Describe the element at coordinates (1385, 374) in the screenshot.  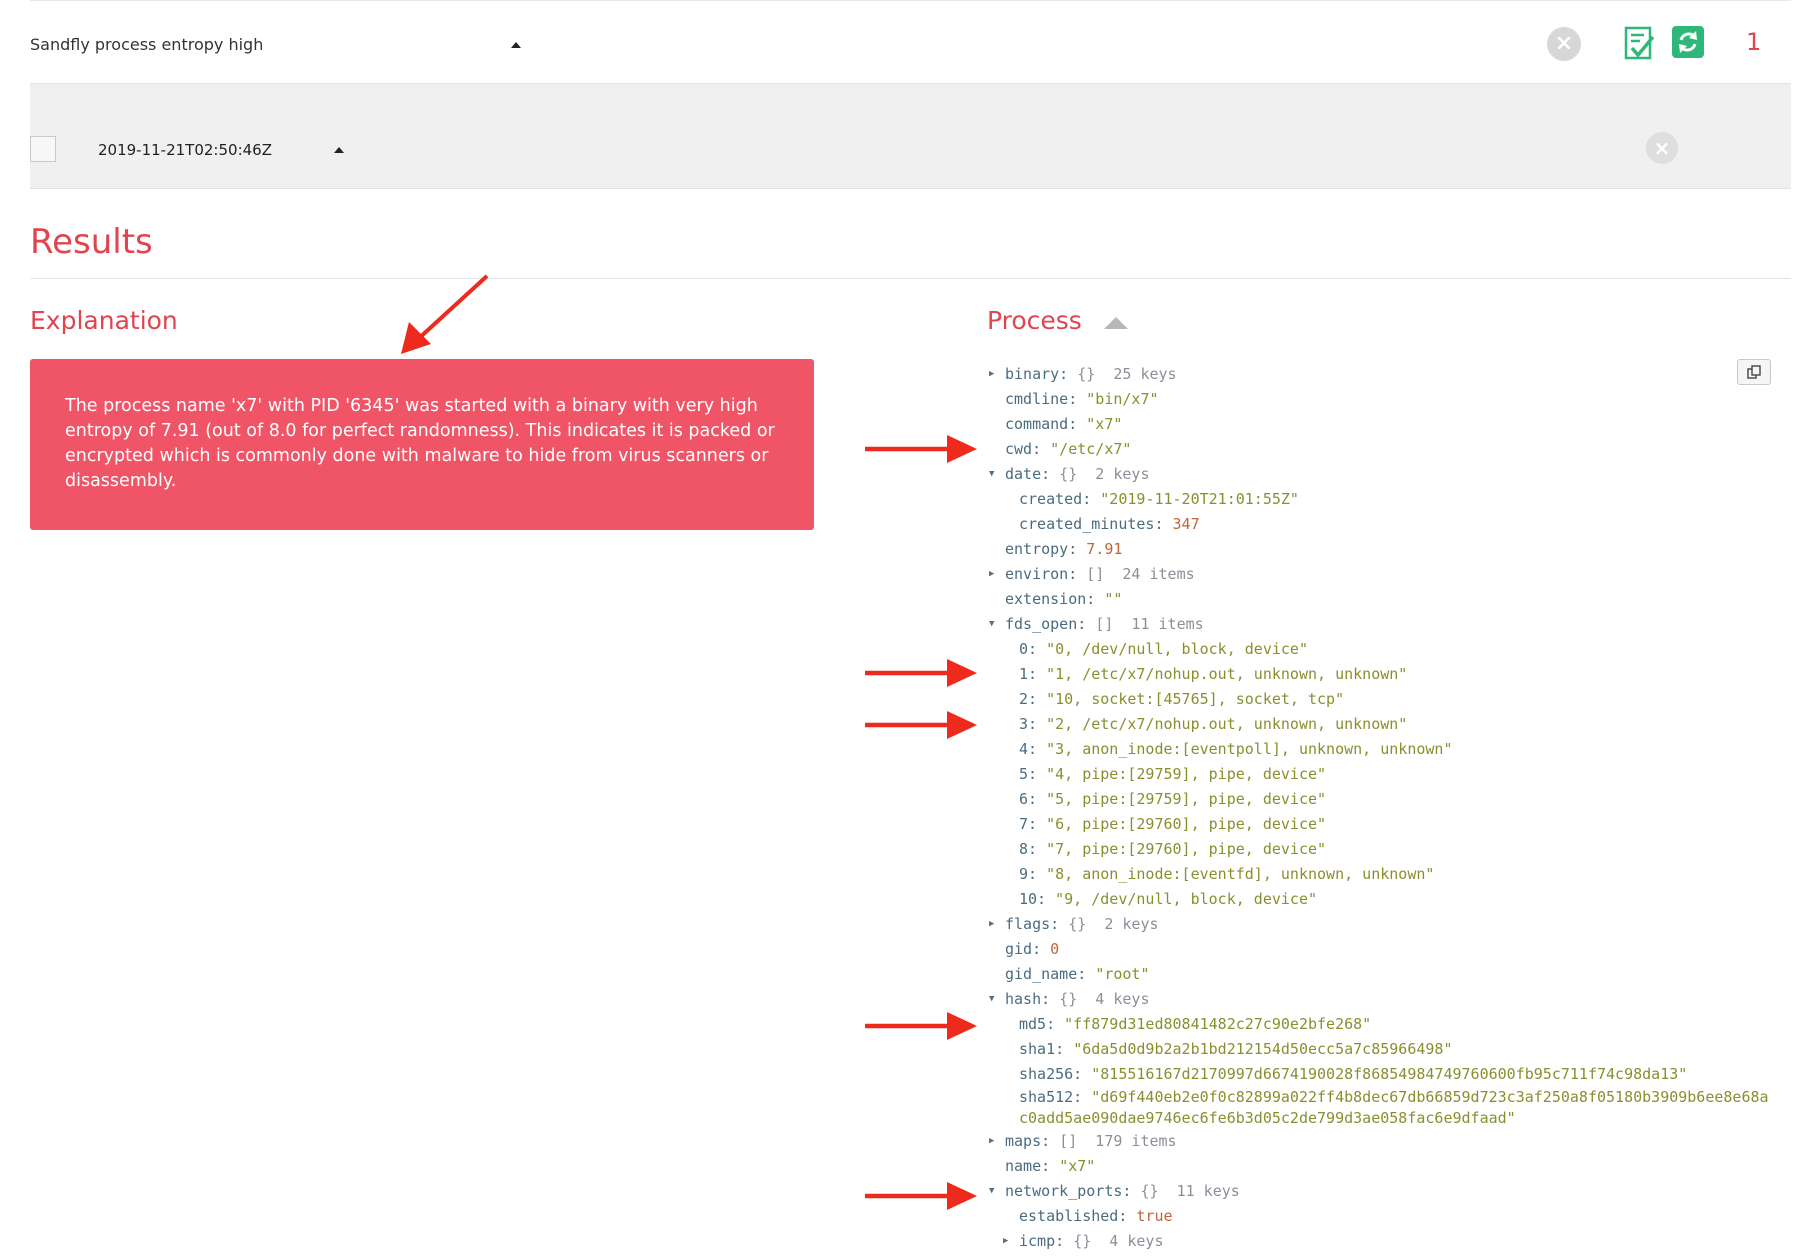
I see `json-row-binary: ▶ binary: {} 25 keys` at that location.